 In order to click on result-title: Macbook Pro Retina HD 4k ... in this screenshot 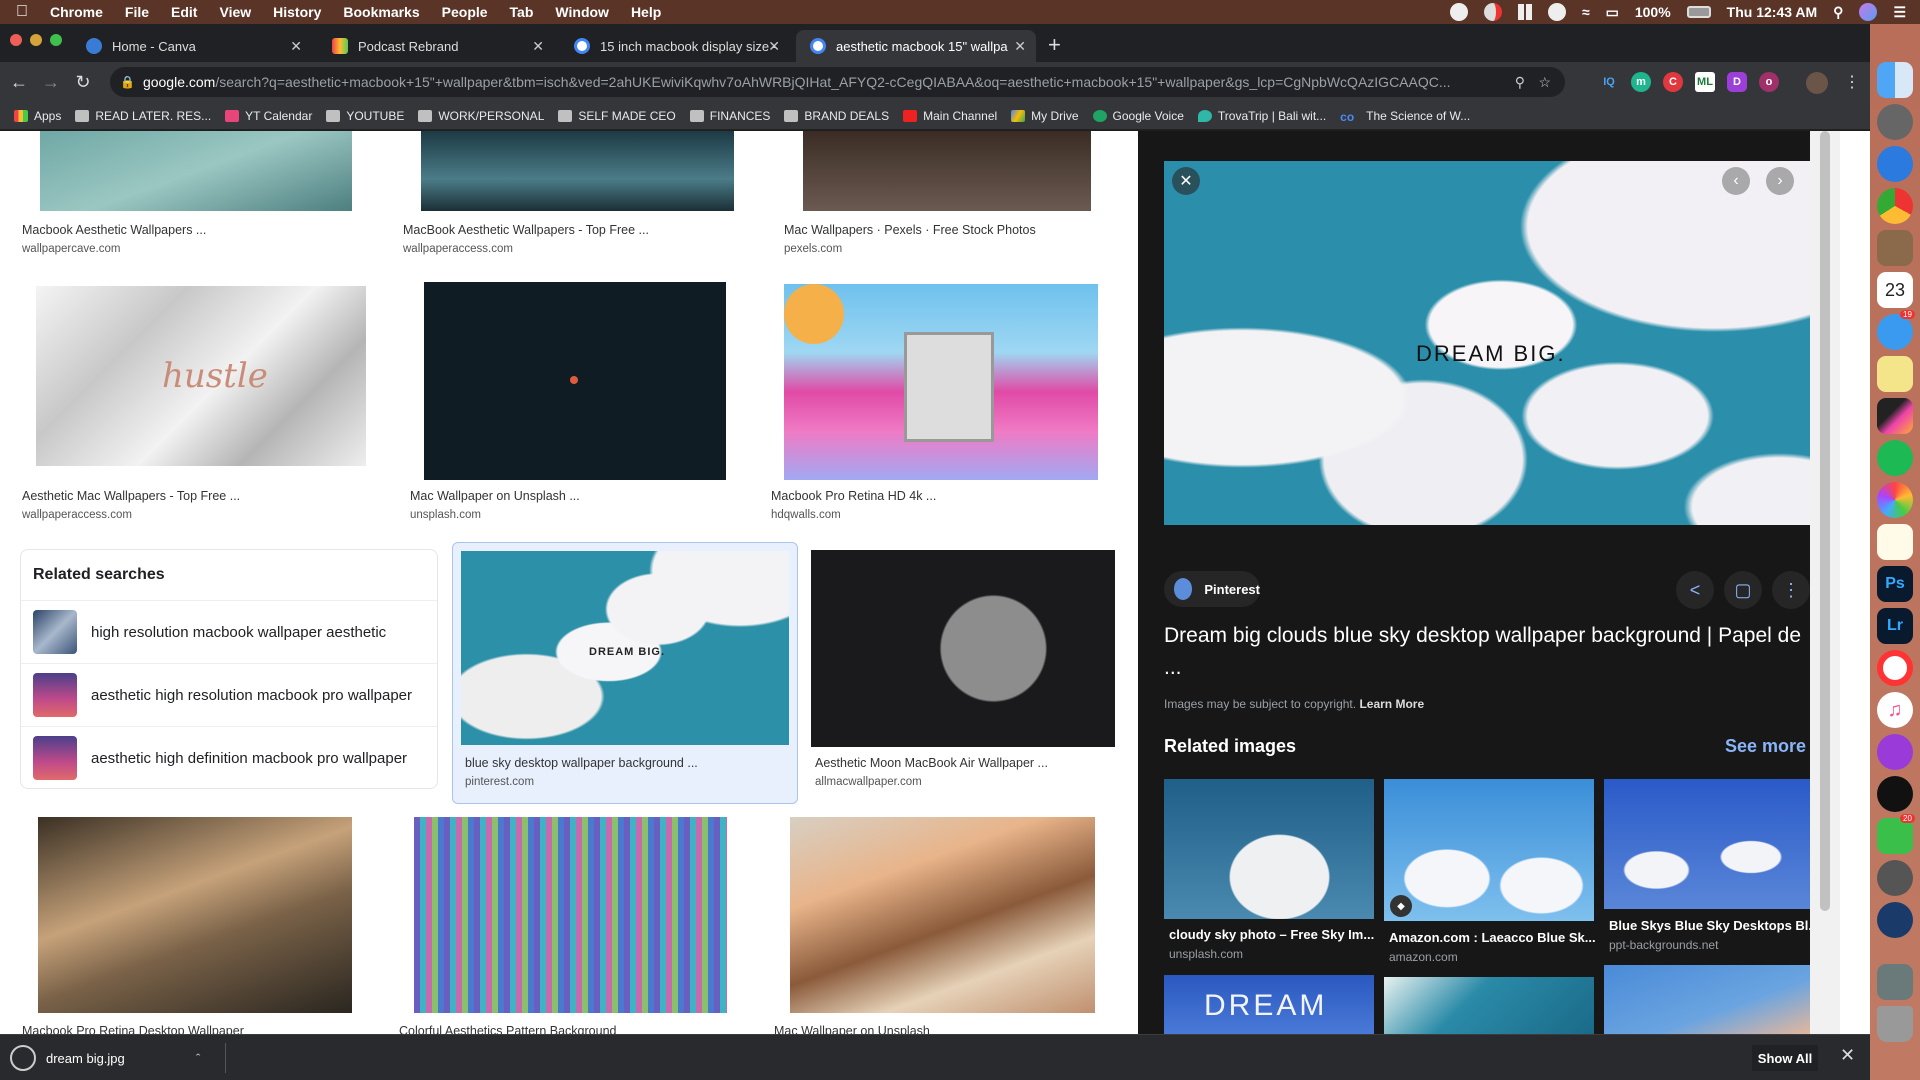, I will do `click(853, 496)`.